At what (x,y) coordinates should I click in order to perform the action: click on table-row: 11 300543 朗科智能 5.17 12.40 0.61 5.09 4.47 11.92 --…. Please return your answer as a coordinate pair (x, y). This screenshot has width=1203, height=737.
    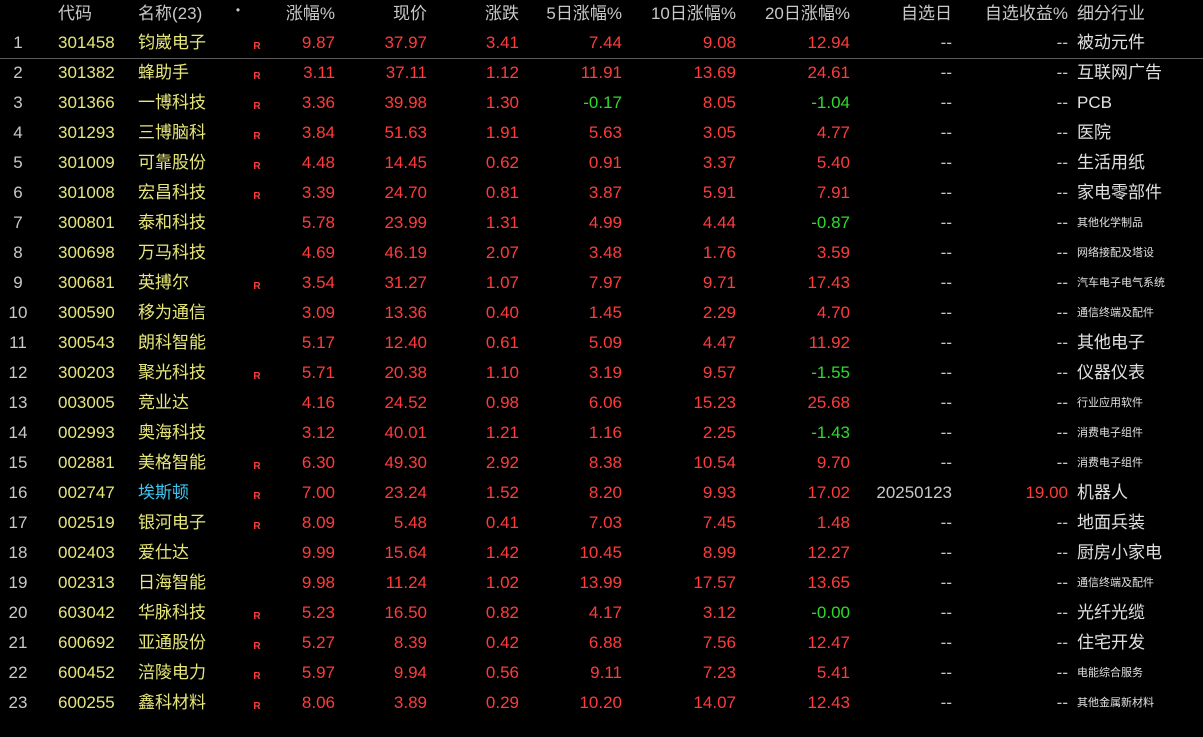
    Looking at the image, I should click on (601, 343).